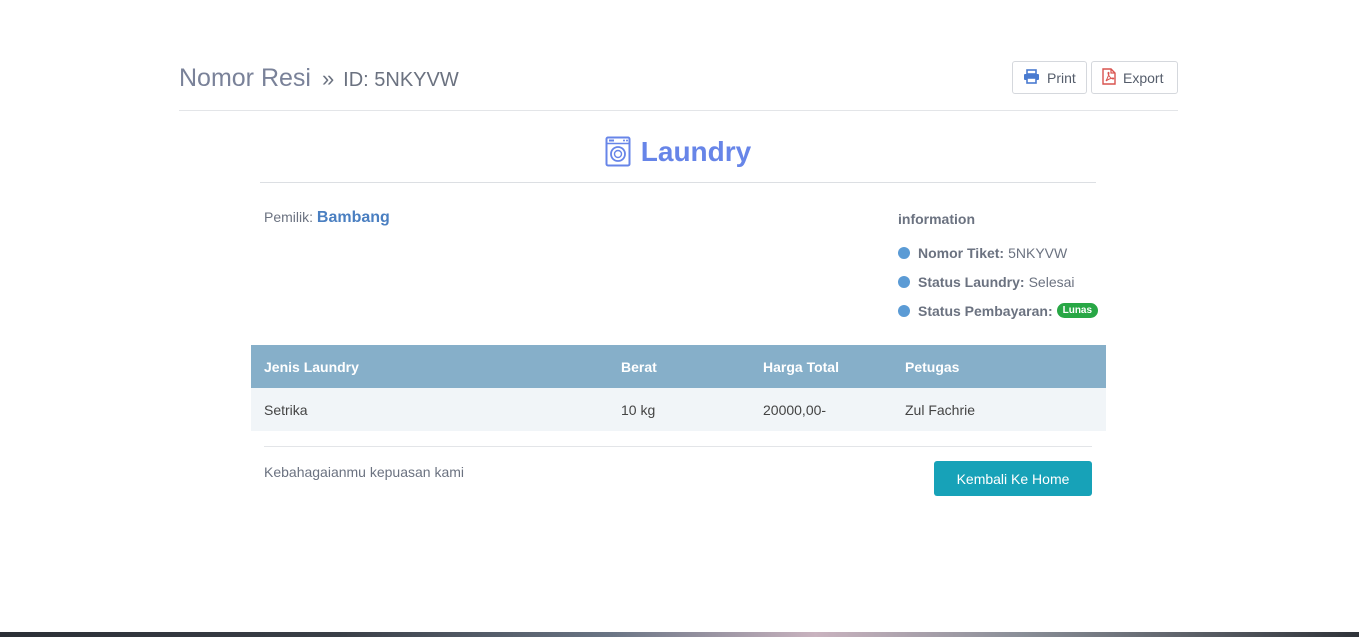  I want to click on status-badge: Lunas, so click(1077, 310).